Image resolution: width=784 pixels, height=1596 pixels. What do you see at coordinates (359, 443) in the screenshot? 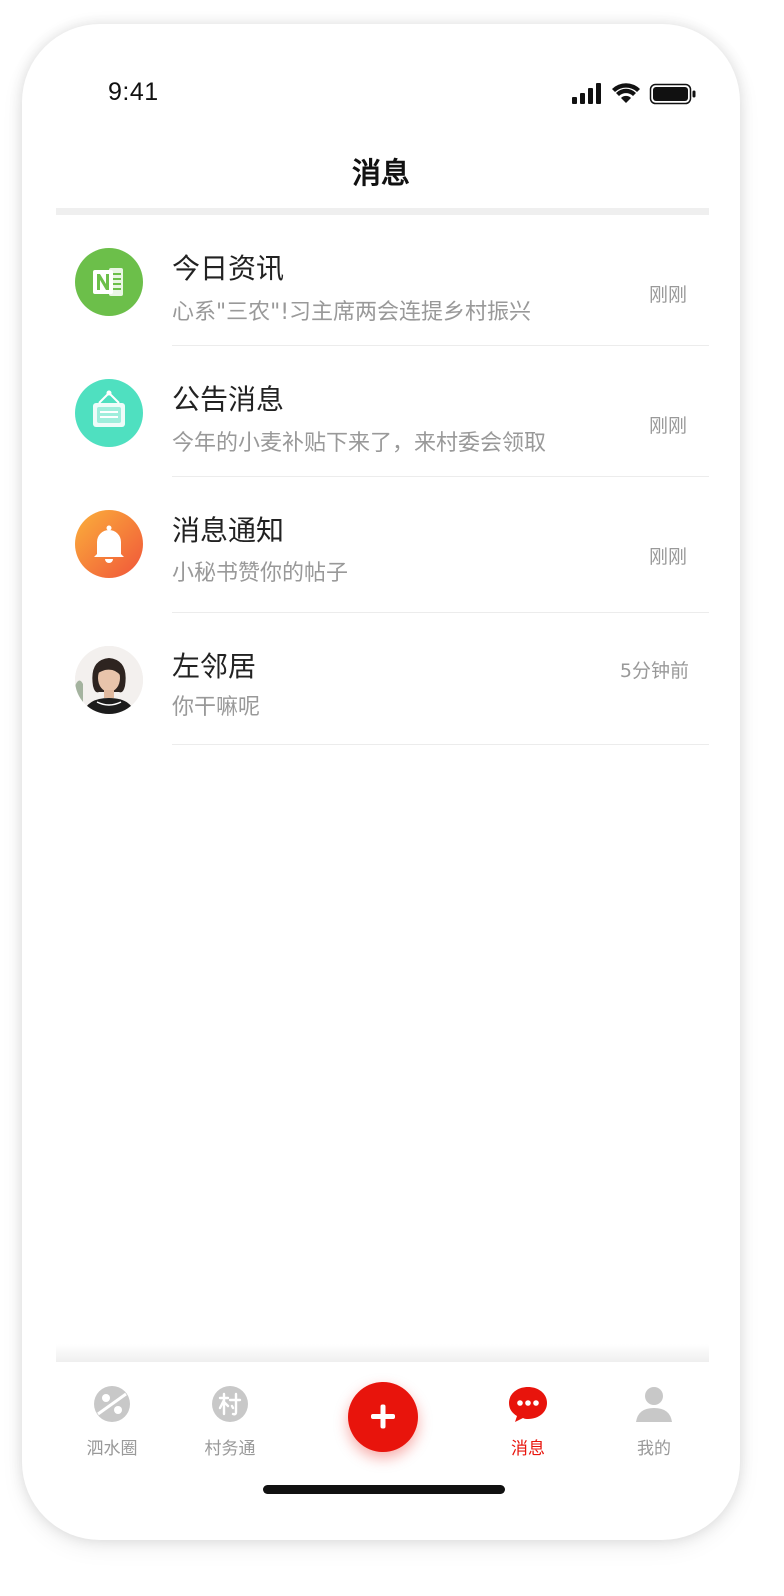
I see `message-preview: 今年的小麦补贴下来了，来村委会领取` at bounding box center [359, 443].